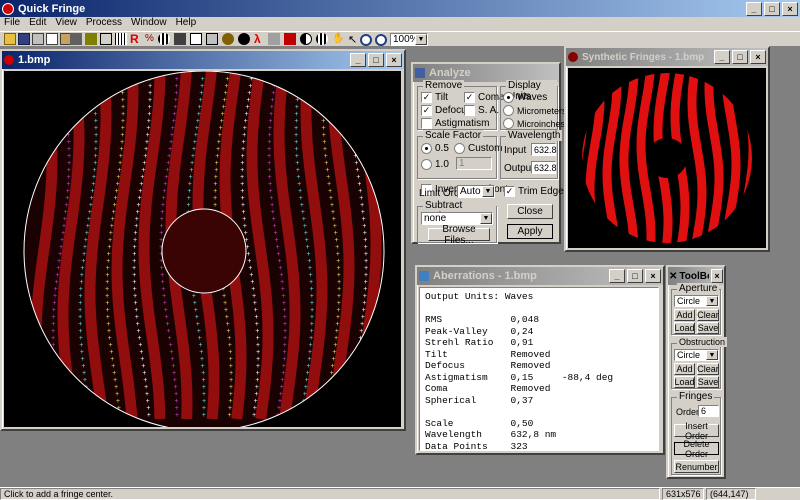 This screenshot has width=800, height=500. I want to click on copy-icon, so click(52, 39).